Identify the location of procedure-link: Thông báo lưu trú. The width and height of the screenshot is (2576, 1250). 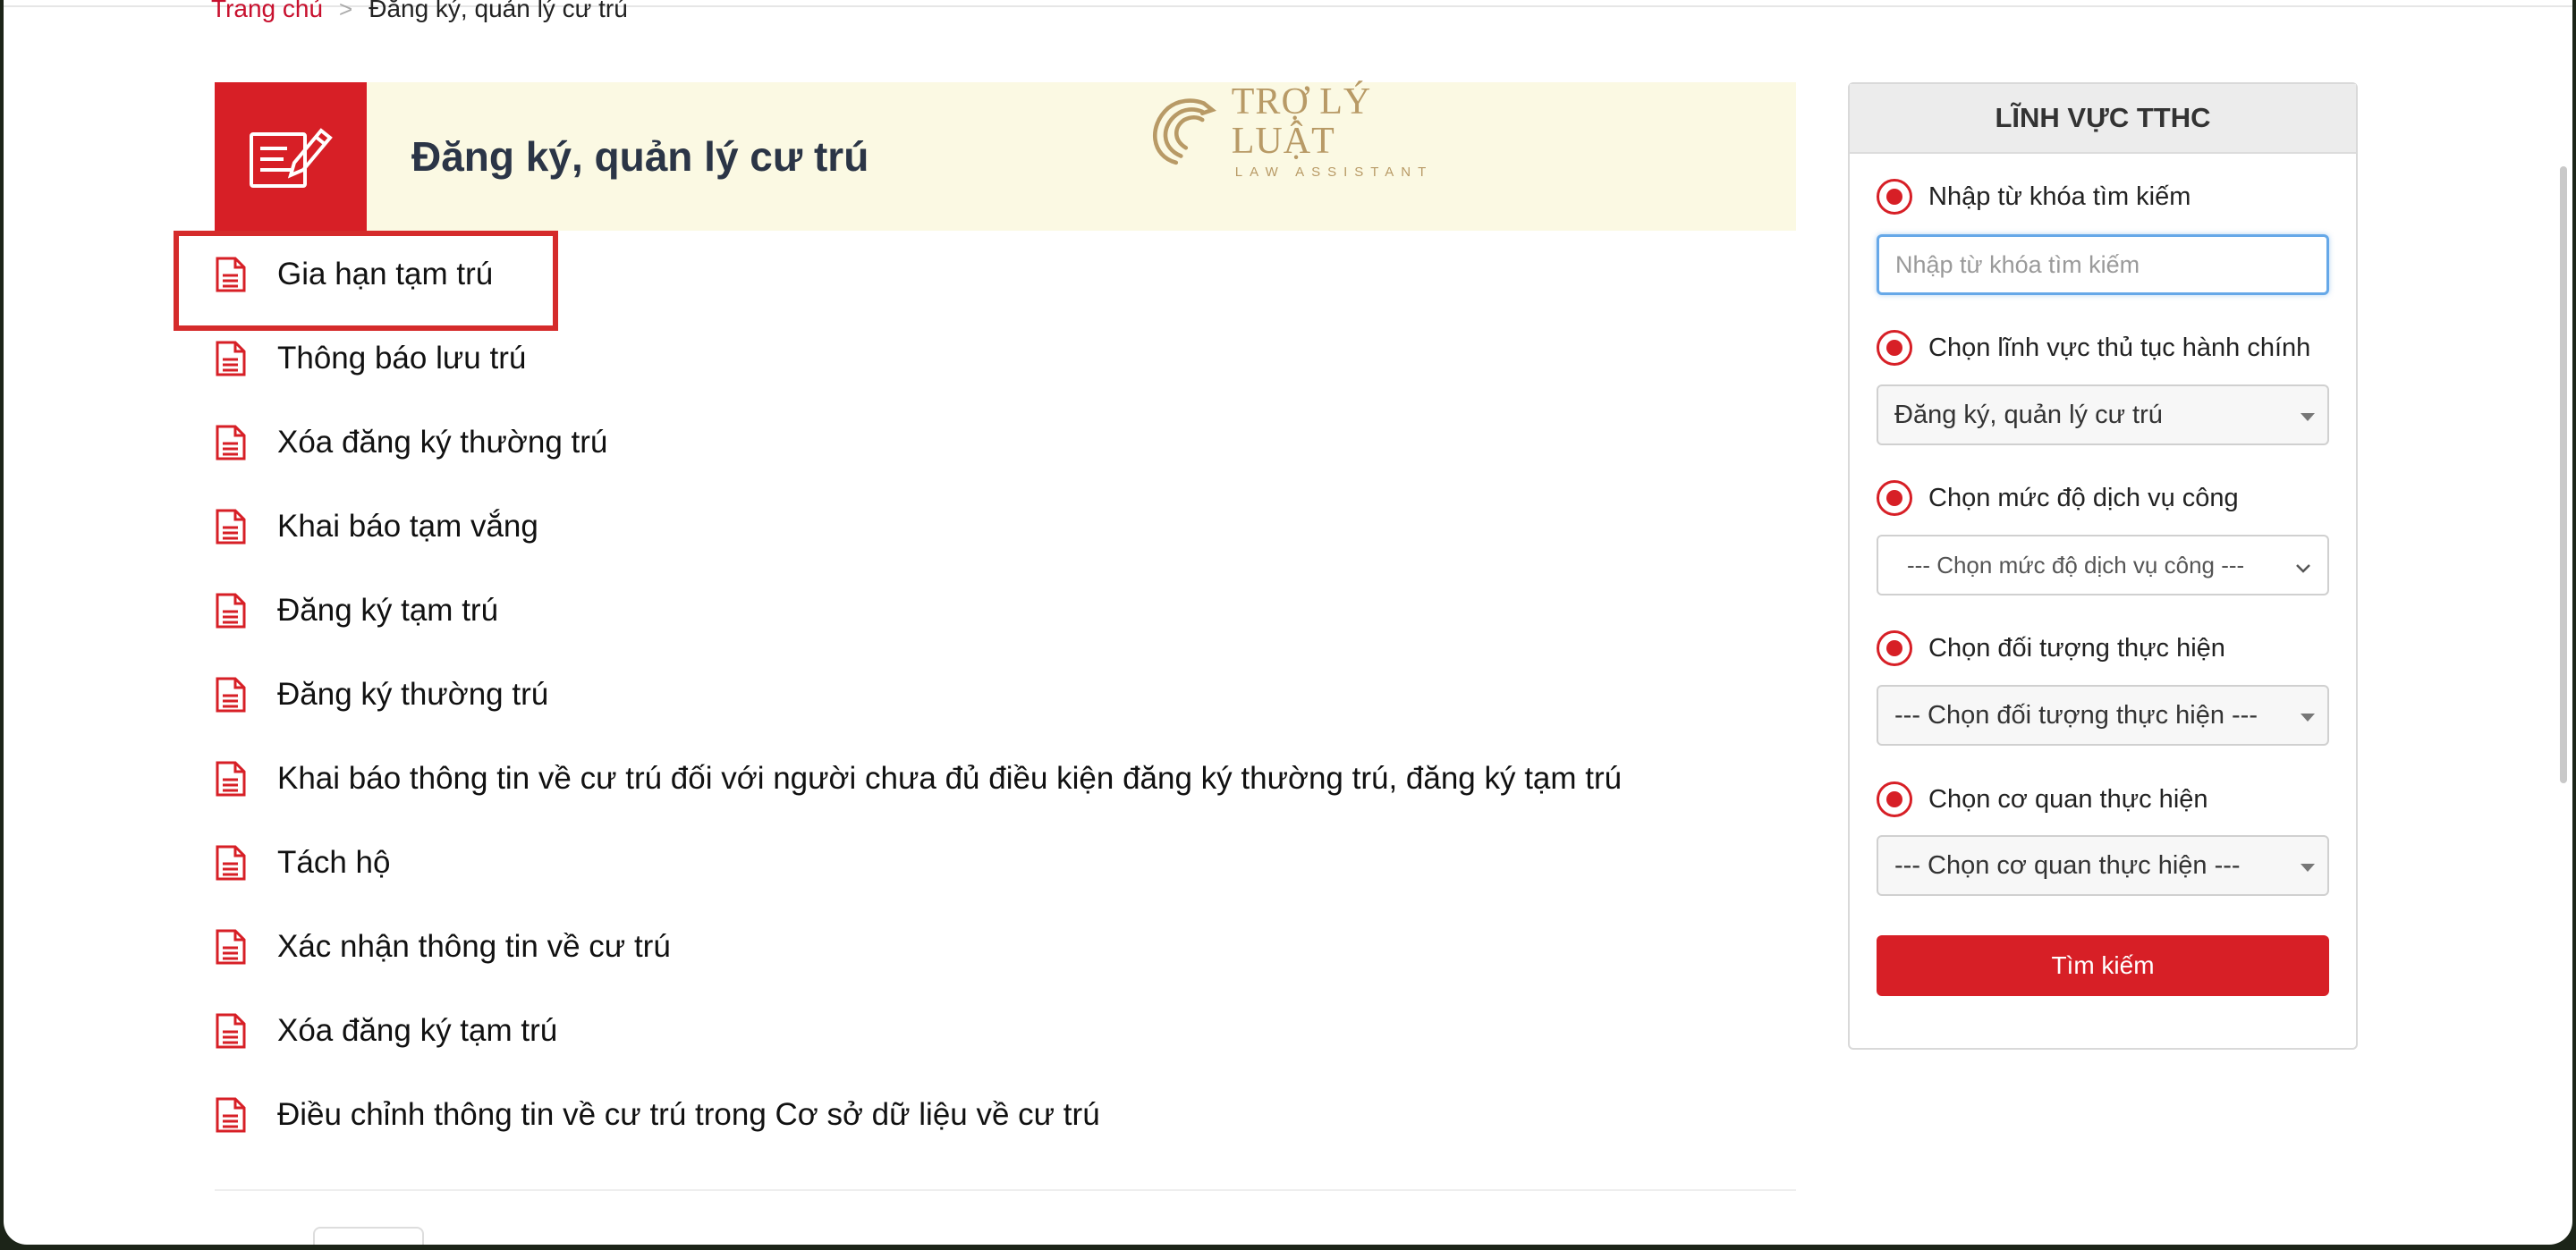
(401, 359).